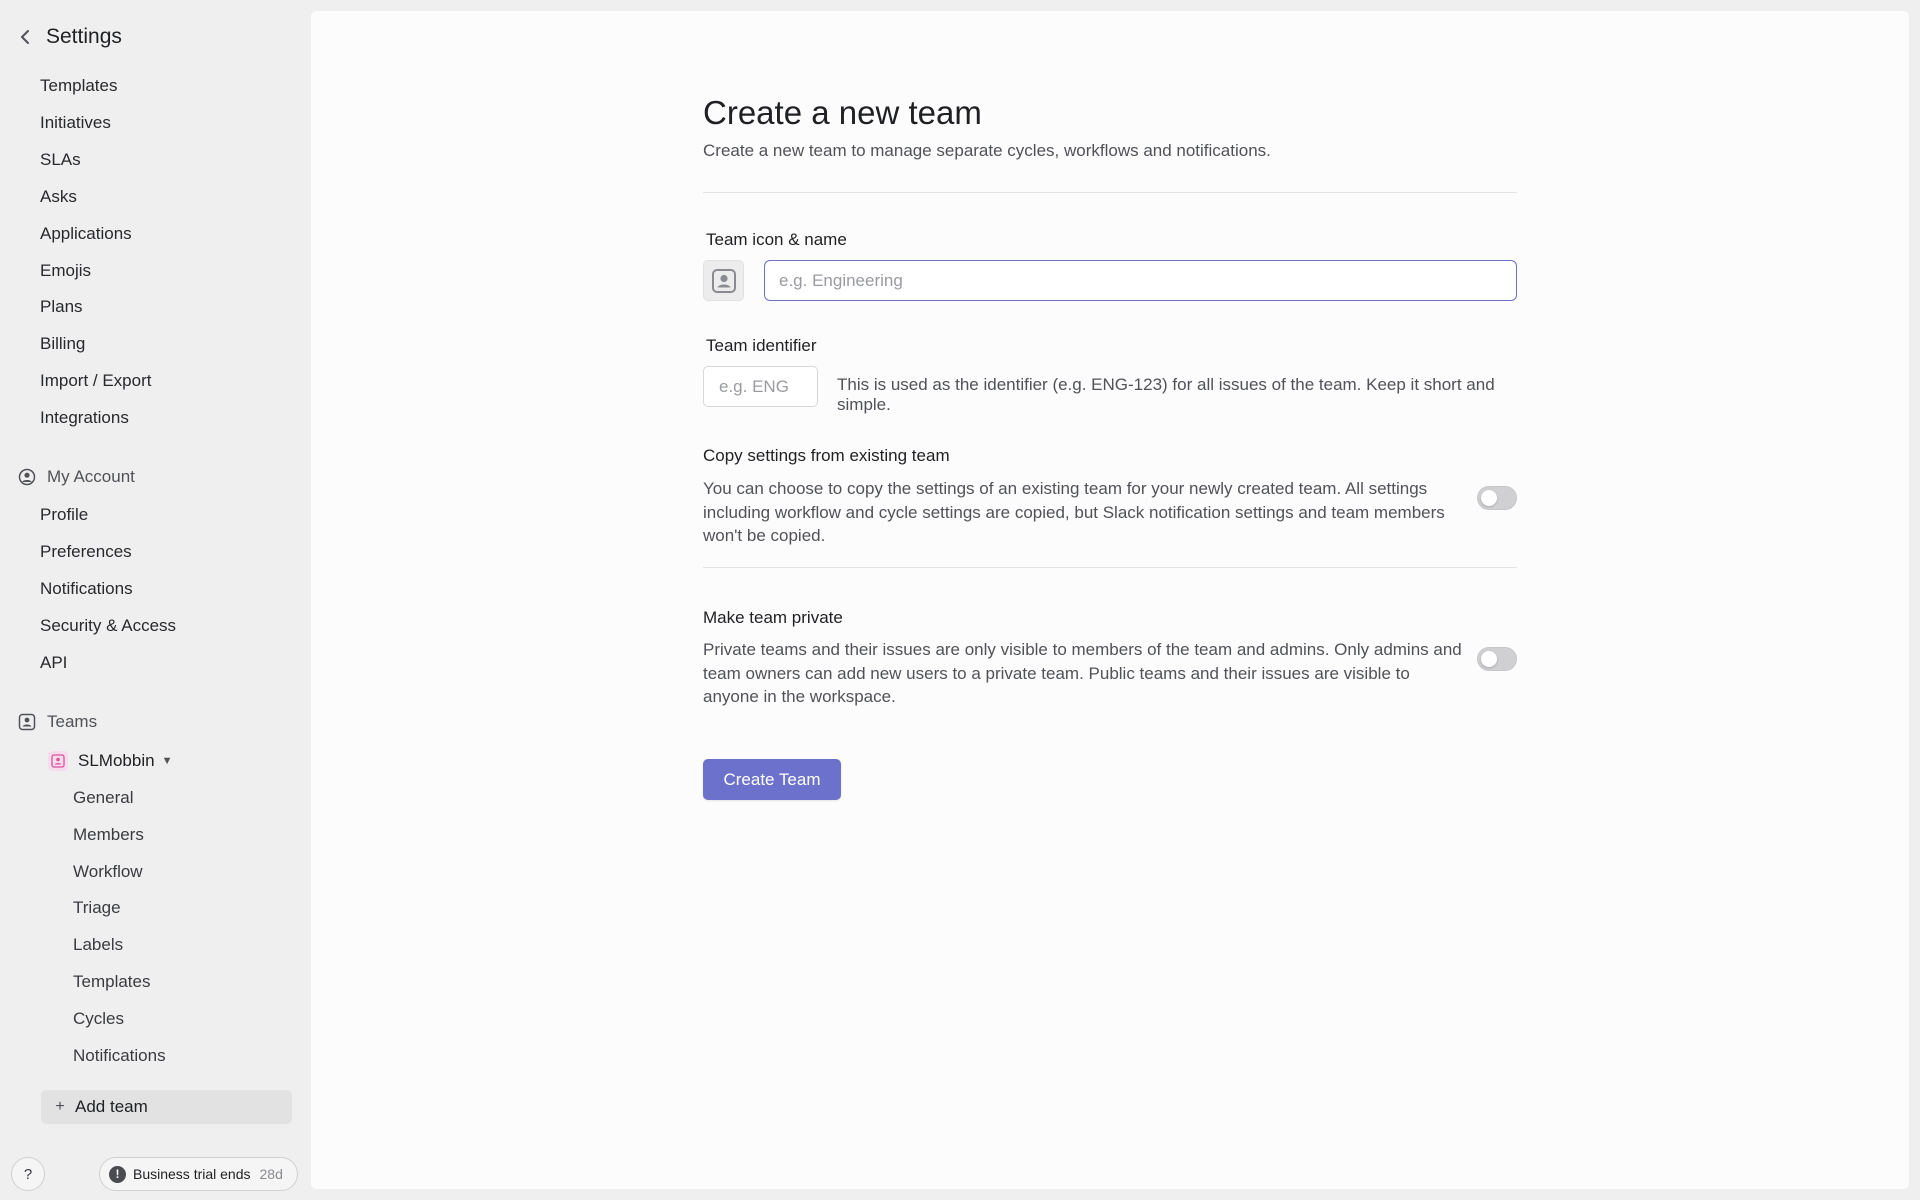  Describe the element at coordinates (117, 1174) in the screenshot. I see `alert-icon: !` at that location.